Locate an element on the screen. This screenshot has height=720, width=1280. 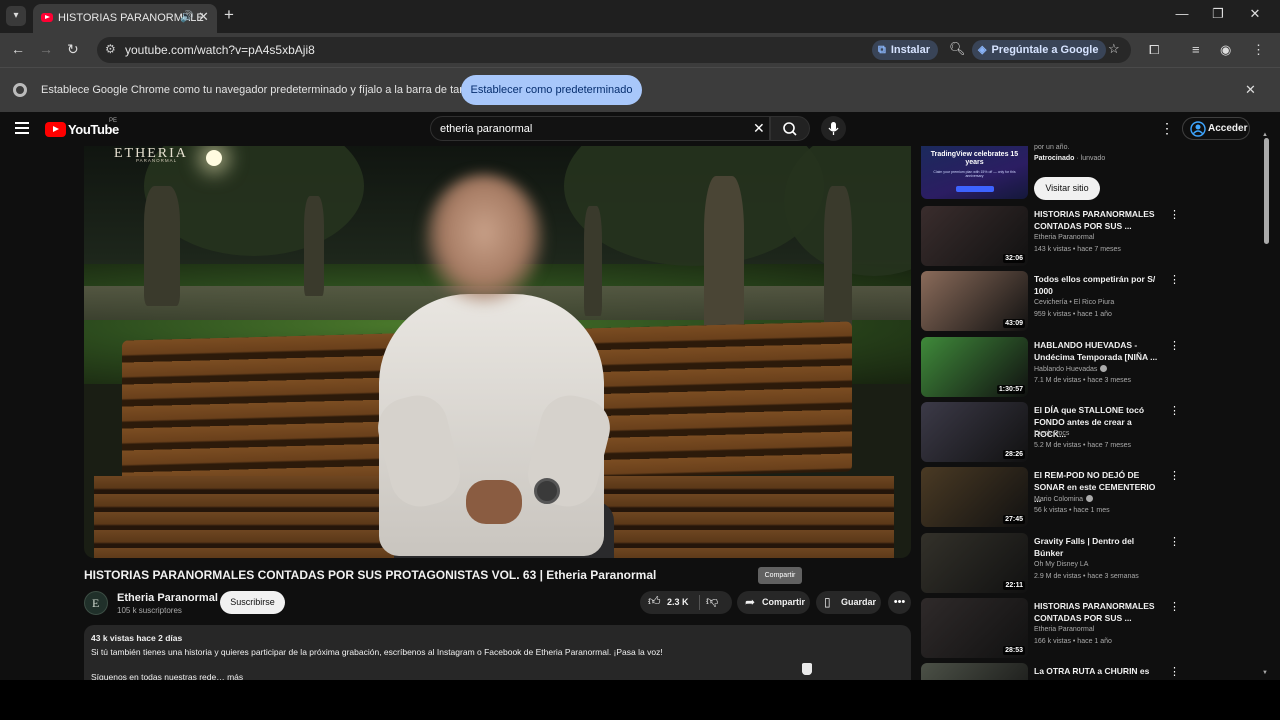
video-thumbnail: 43:09 is located at coordinates (974, 301).